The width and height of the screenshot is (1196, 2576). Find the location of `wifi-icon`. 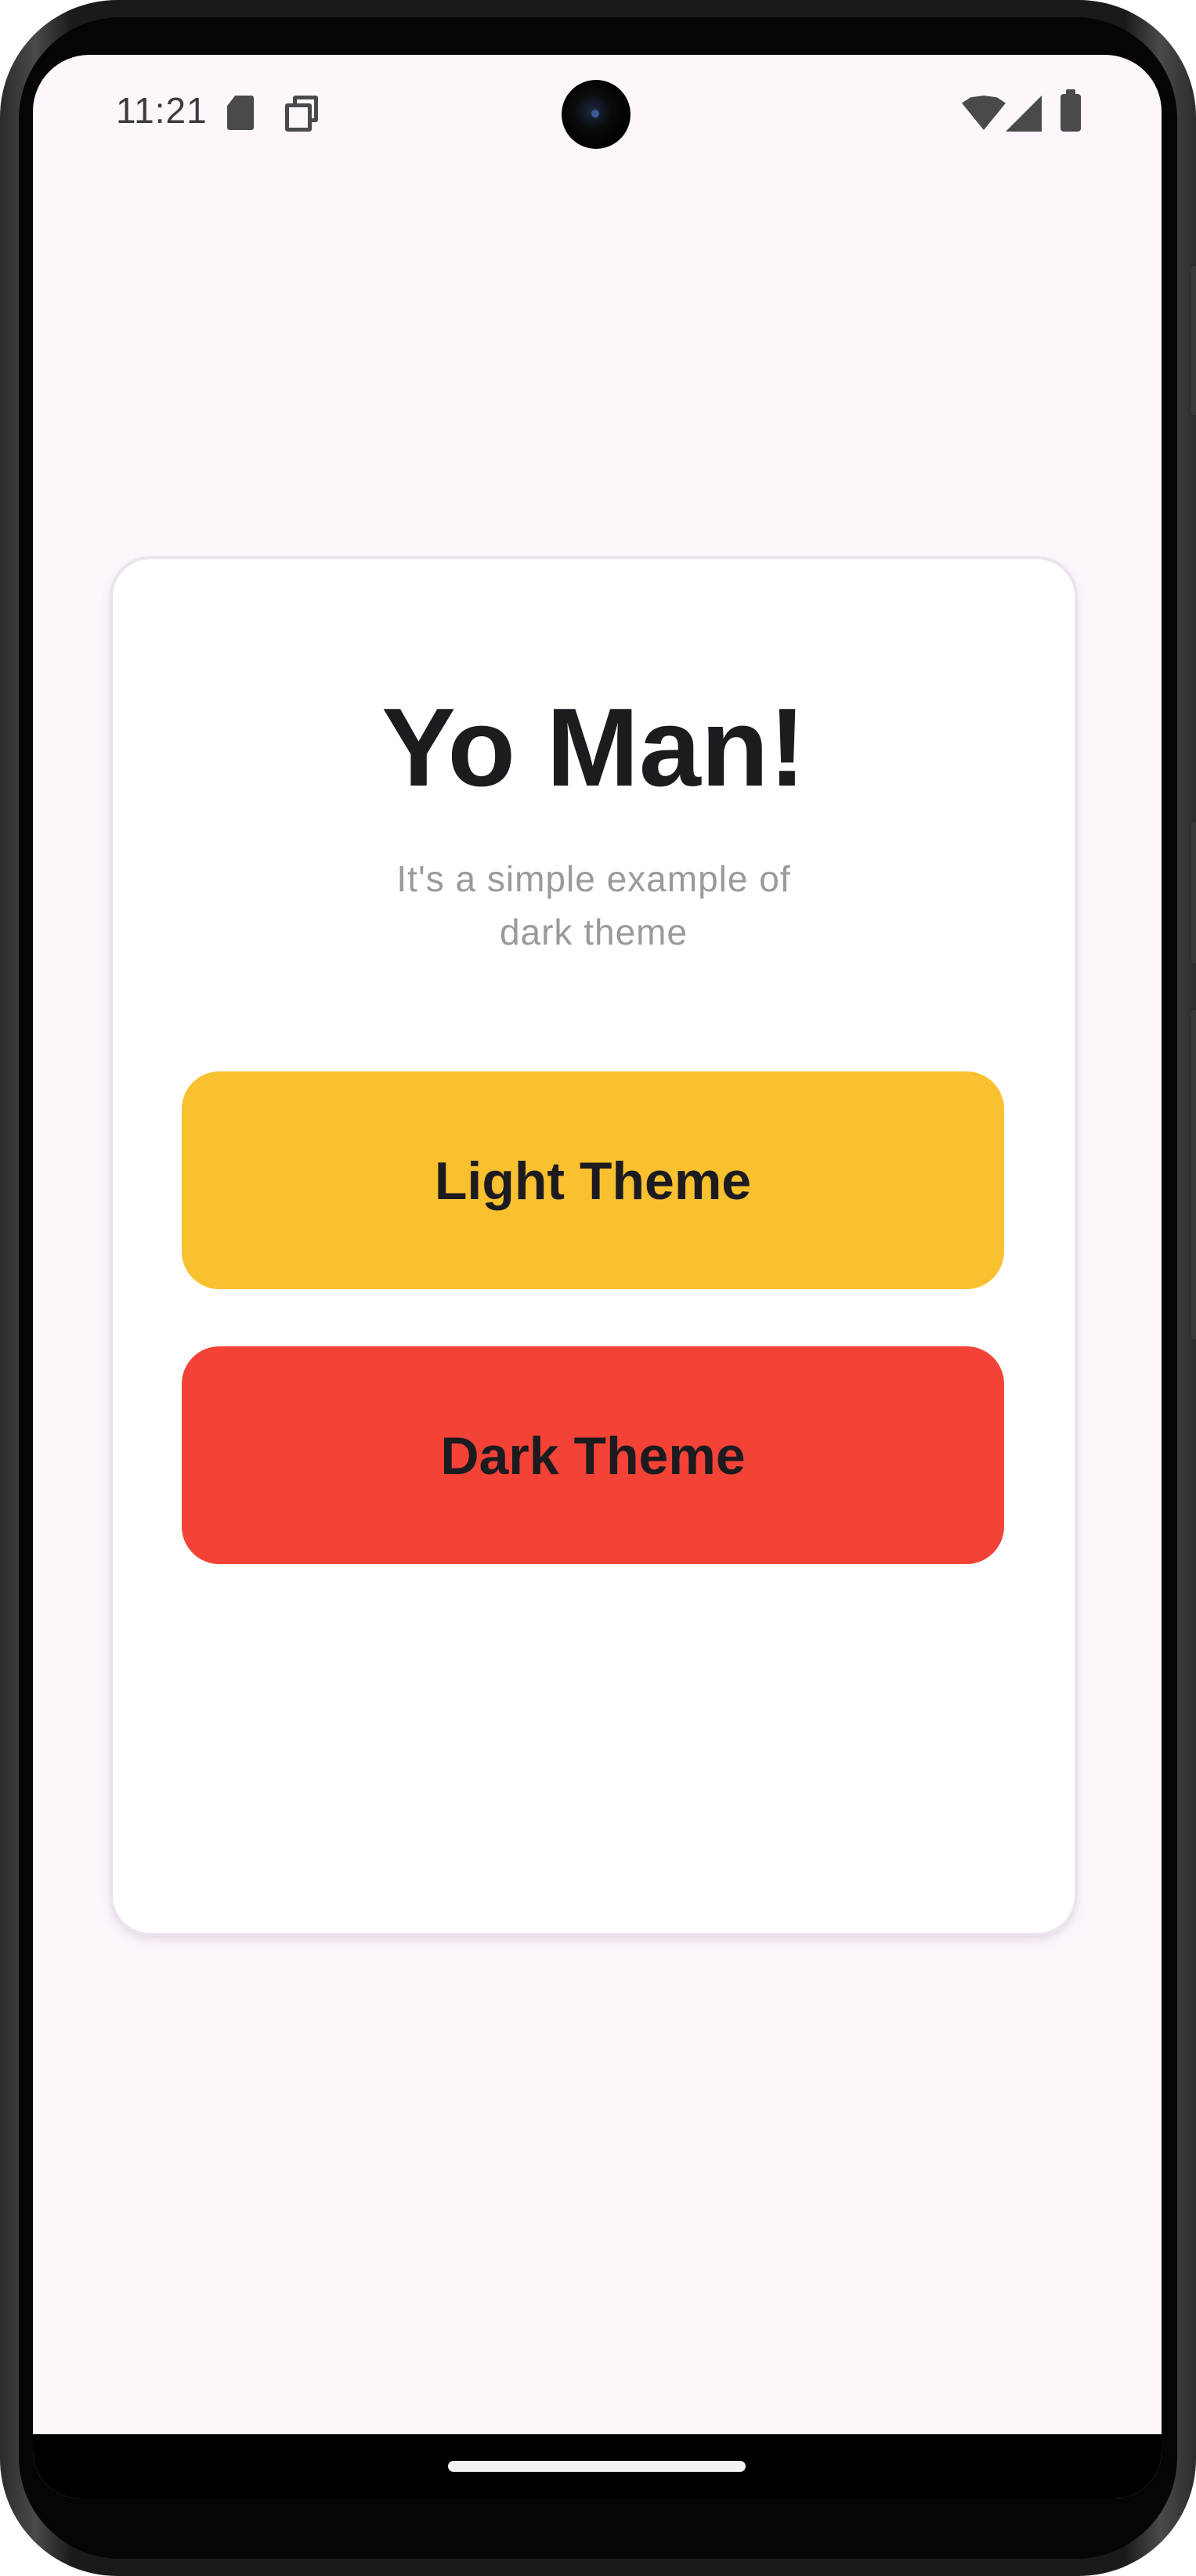

wifi-icon is located at coordinates (984, 113).